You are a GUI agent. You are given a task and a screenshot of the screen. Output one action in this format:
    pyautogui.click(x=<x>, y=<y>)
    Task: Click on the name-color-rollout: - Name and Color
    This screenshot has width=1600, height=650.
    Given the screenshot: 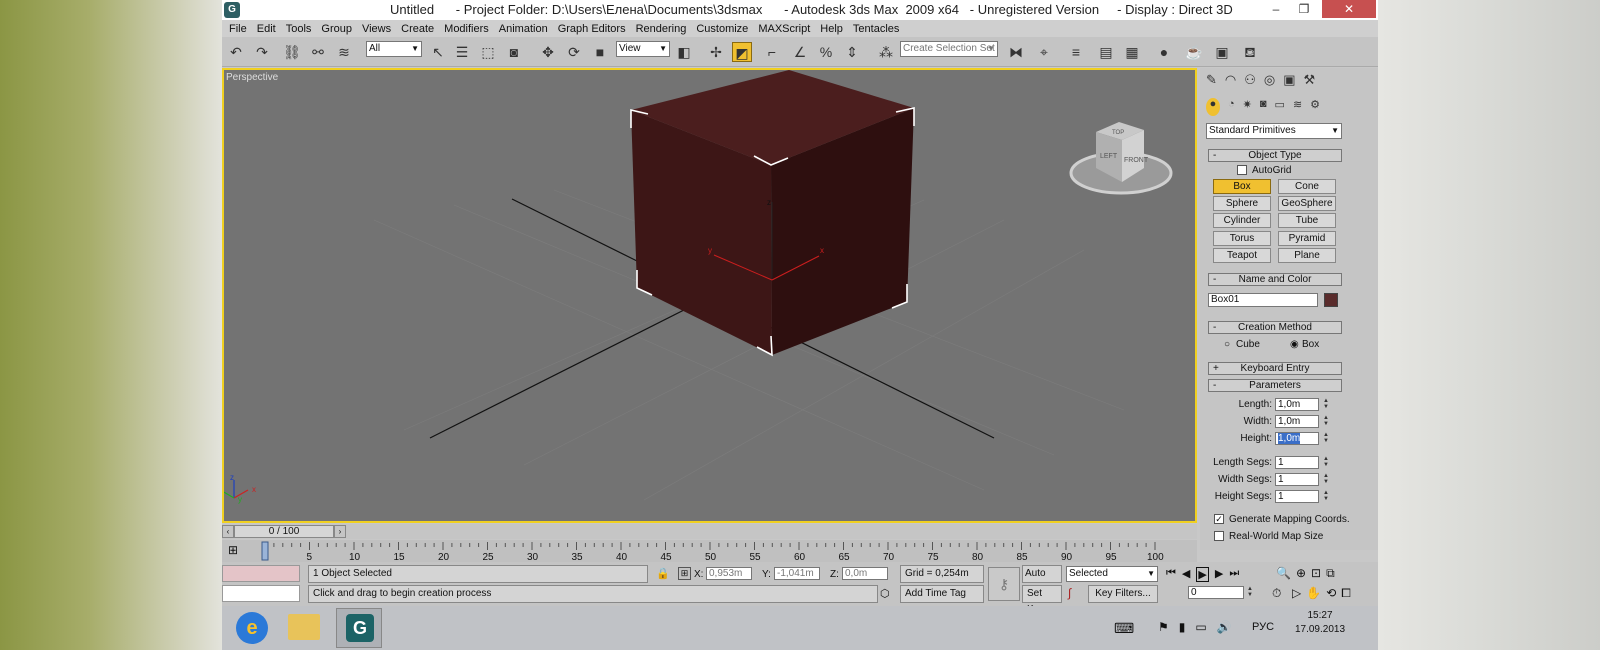 What is the action you would take?
    pyautogui.click(x=1275, y=279)
    